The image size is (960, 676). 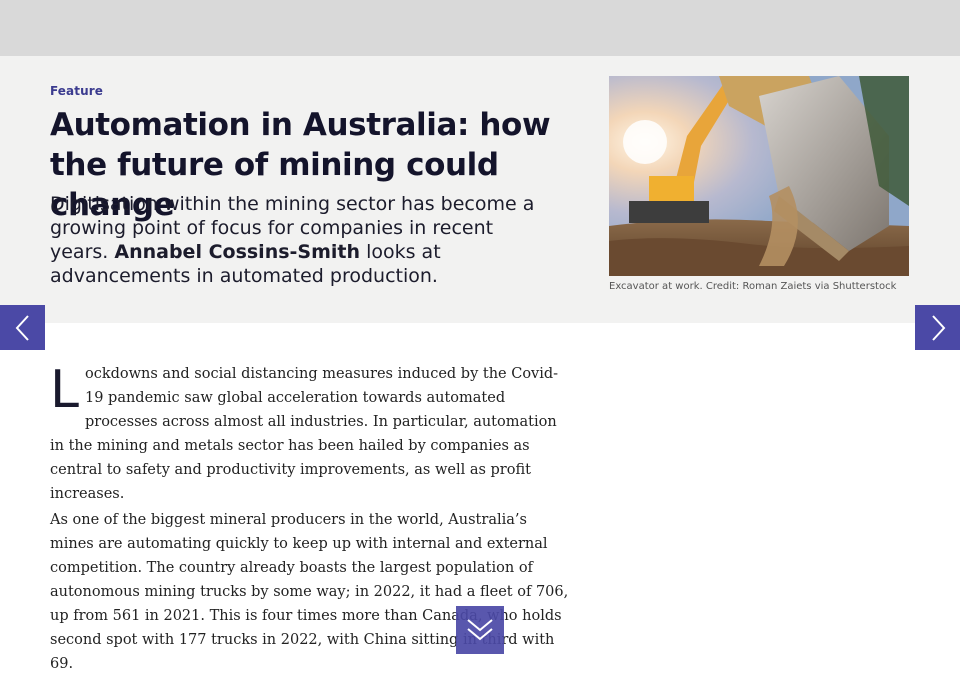 What do you see at coordinates (64, 390) in the screenshot?
I see `drop-cap: L` at bounding box center [64, 390].